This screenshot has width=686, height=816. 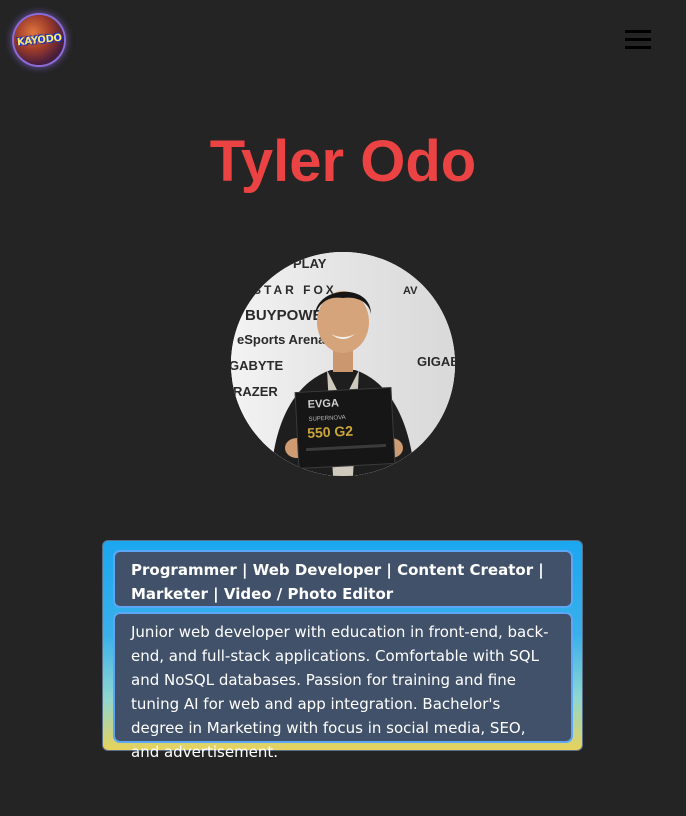 What do you see at coordinates (343, 161) in the screenshot?
I see `page-title: Tyler Odo` at bounding box center [343, 161].